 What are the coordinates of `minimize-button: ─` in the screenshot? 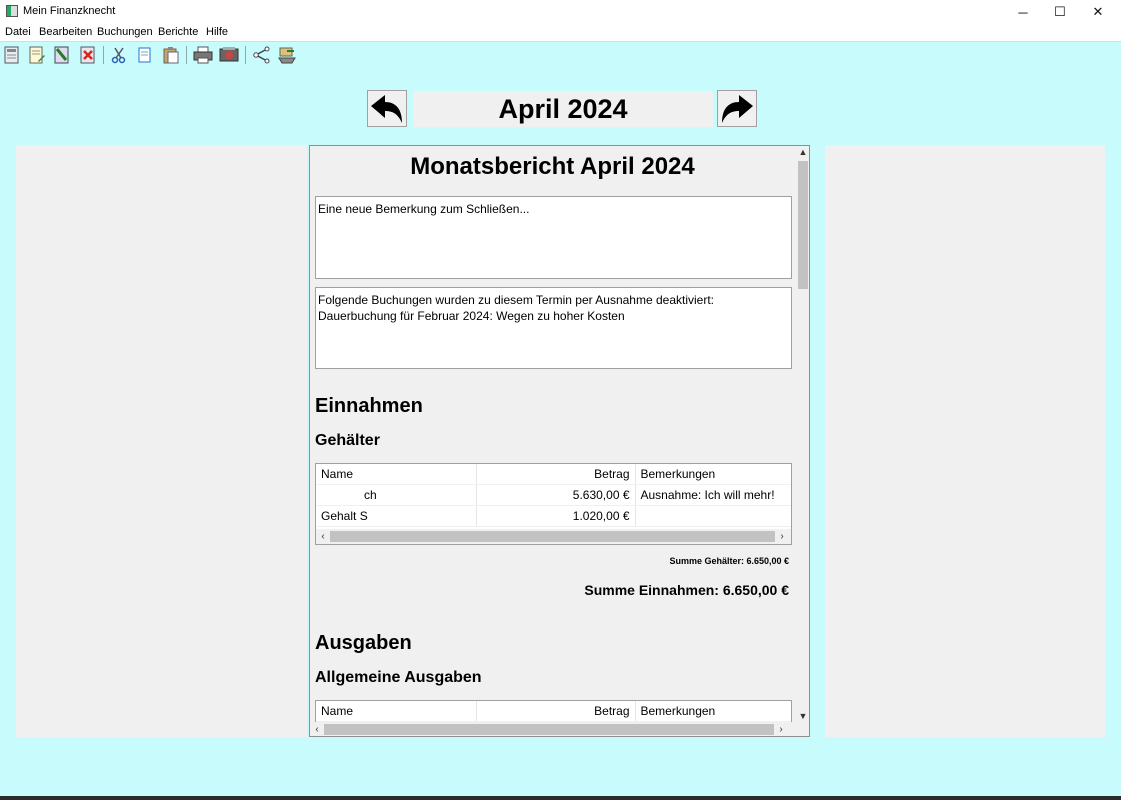 It's located at (1023, 12).